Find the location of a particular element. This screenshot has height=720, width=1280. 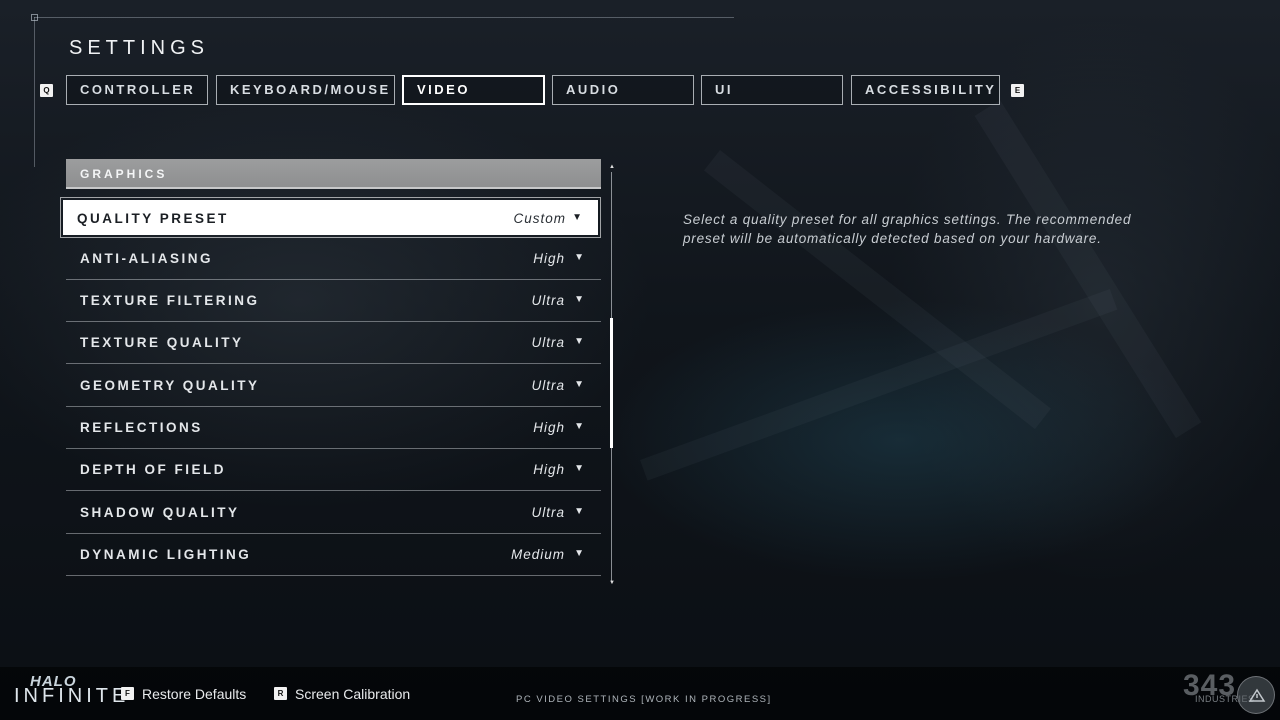

tab-video: VIDEO is located at coordinates (473, 90).